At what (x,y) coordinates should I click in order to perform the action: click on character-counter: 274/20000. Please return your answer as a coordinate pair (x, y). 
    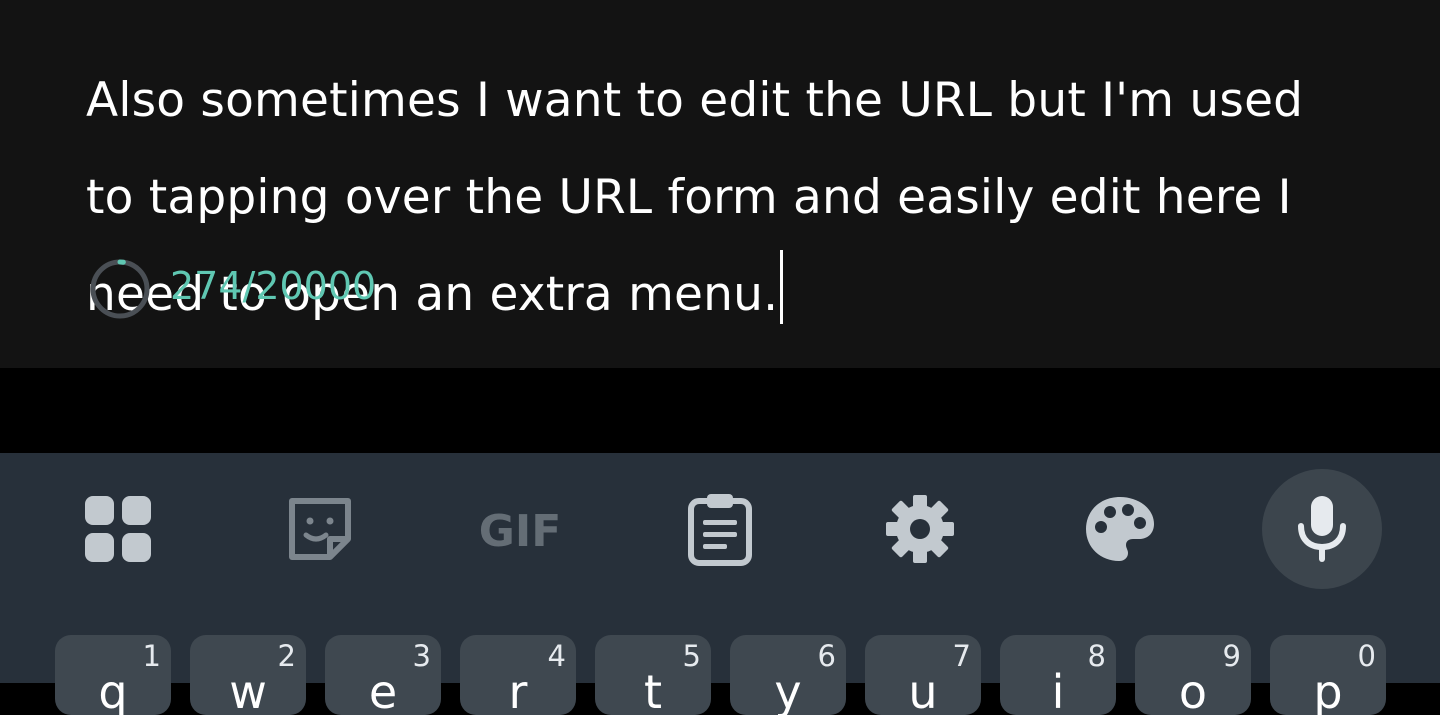
    Looking at the image, I should click on (232, 289).